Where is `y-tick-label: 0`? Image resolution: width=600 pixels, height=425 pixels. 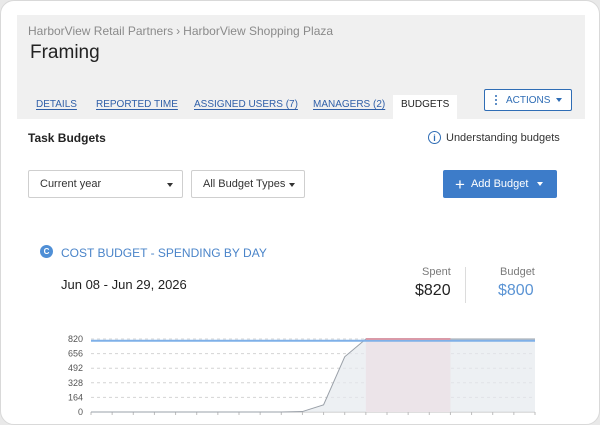
y-tick-label: 0 is located at coordinates (80, 412).